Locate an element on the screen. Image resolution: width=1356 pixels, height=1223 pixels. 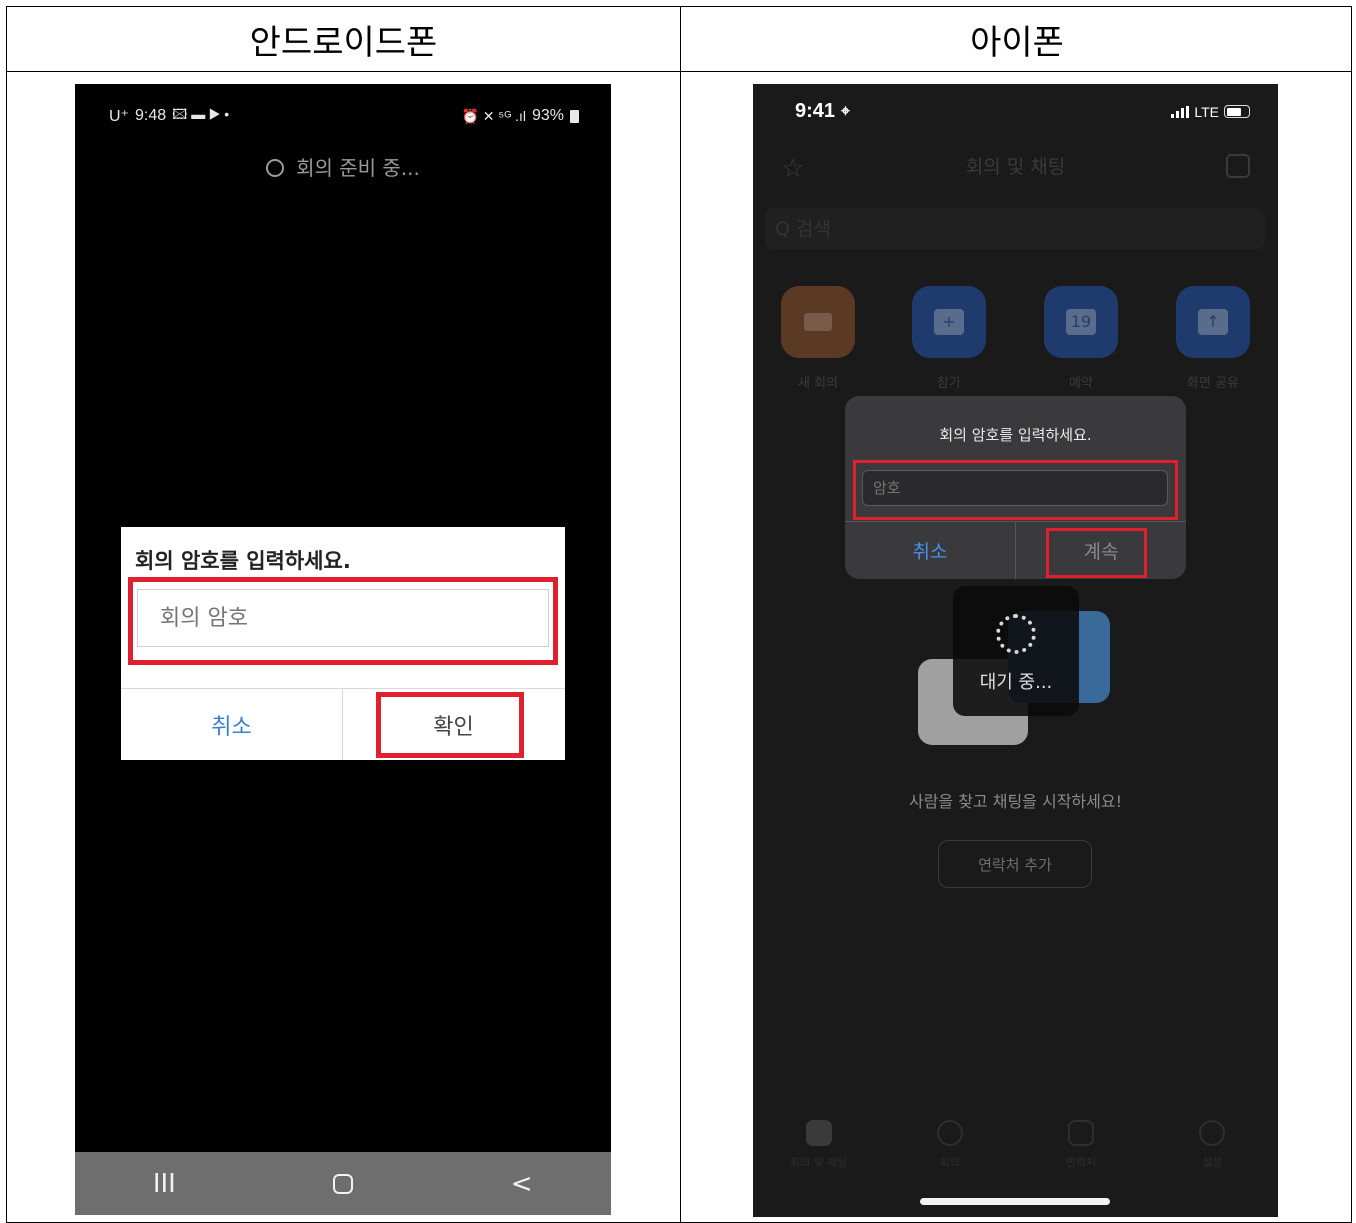
signal-icon is located at coordinates (1180, 111).